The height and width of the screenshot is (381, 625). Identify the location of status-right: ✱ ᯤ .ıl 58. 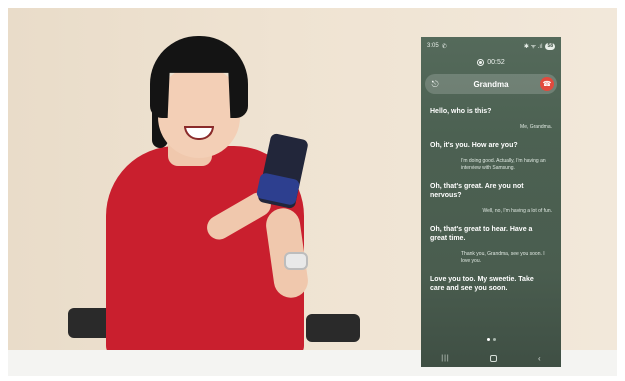
(539, 46).